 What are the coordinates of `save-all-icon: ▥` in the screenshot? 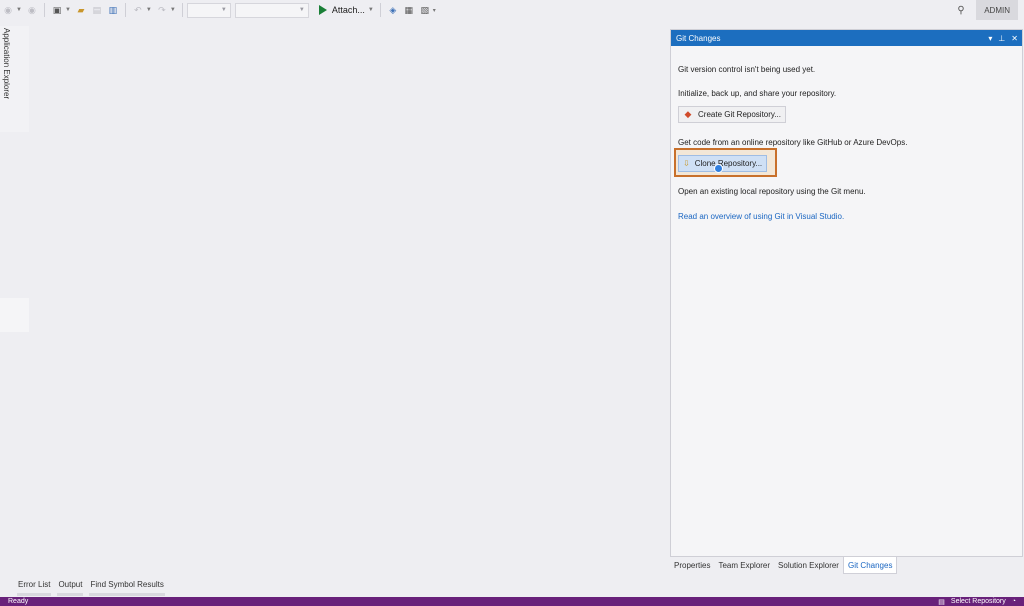 It's located at (113, 10).